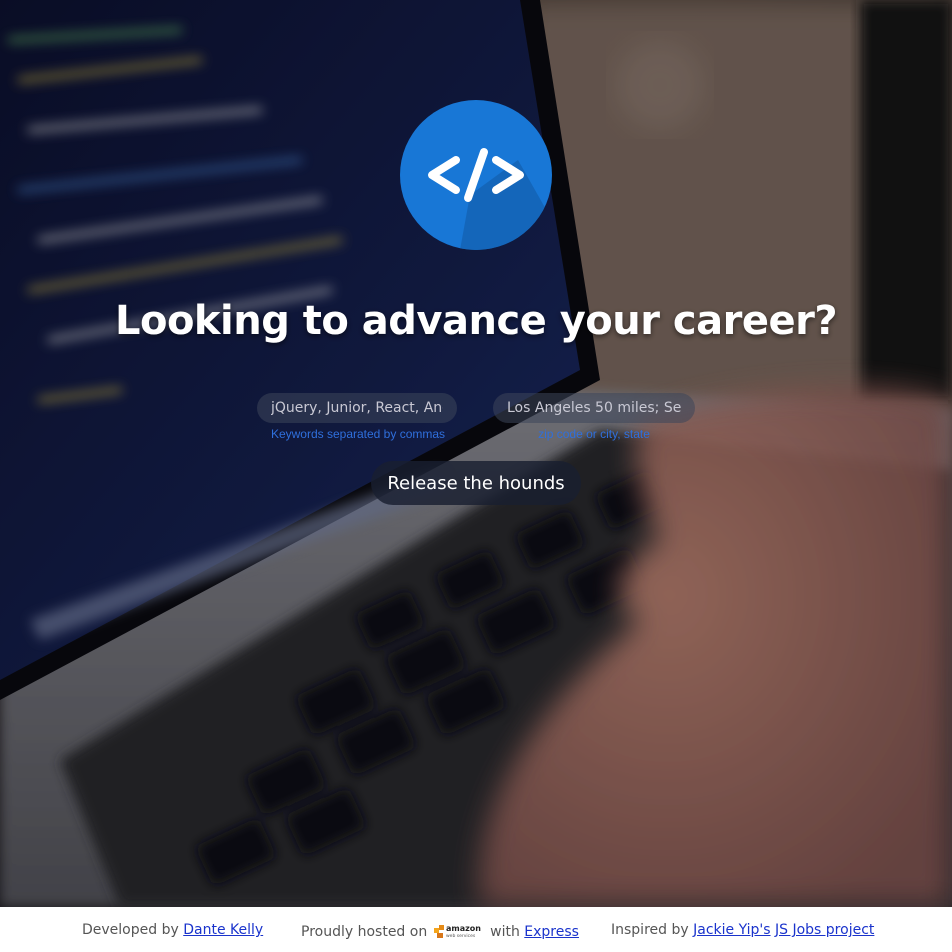  Describe the element at coordinates (824, 930) in the screenshot. I see `js-jobs-project-link: JS Jobs project` at that location.